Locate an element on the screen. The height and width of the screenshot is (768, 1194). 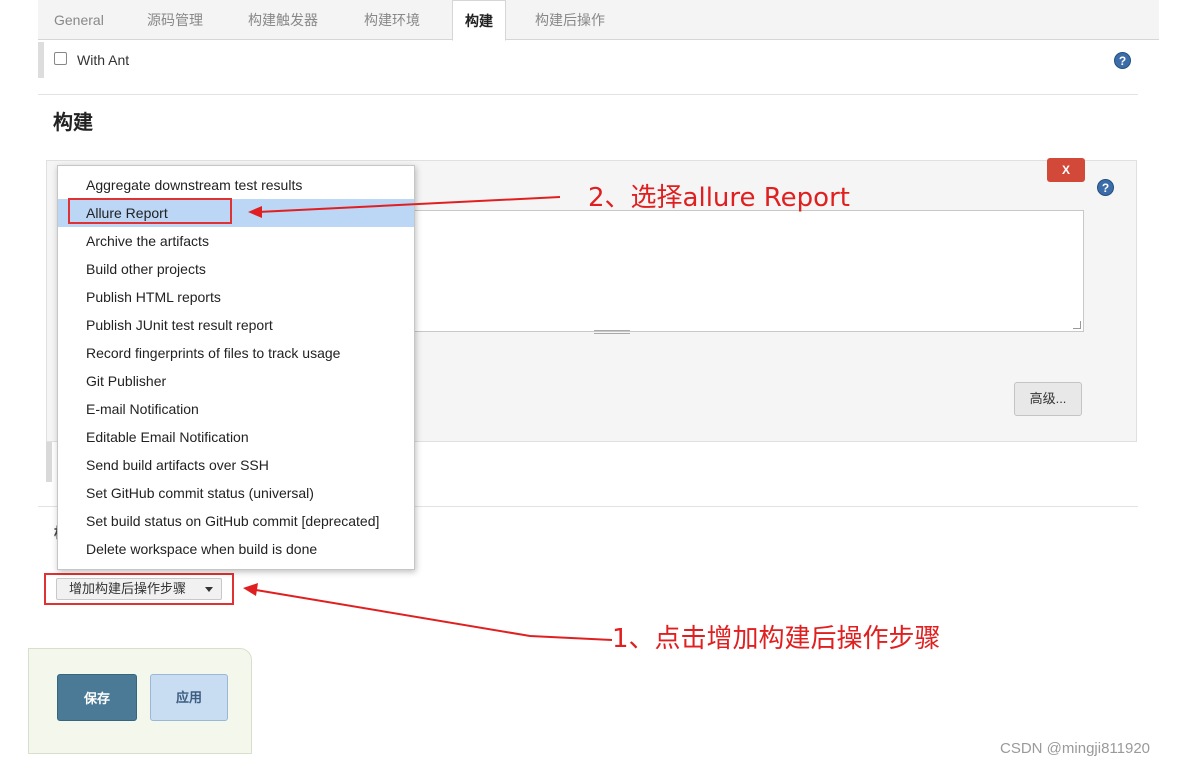
watermark: CSDN @mingji811920 is located at coordinates (1075, 748).